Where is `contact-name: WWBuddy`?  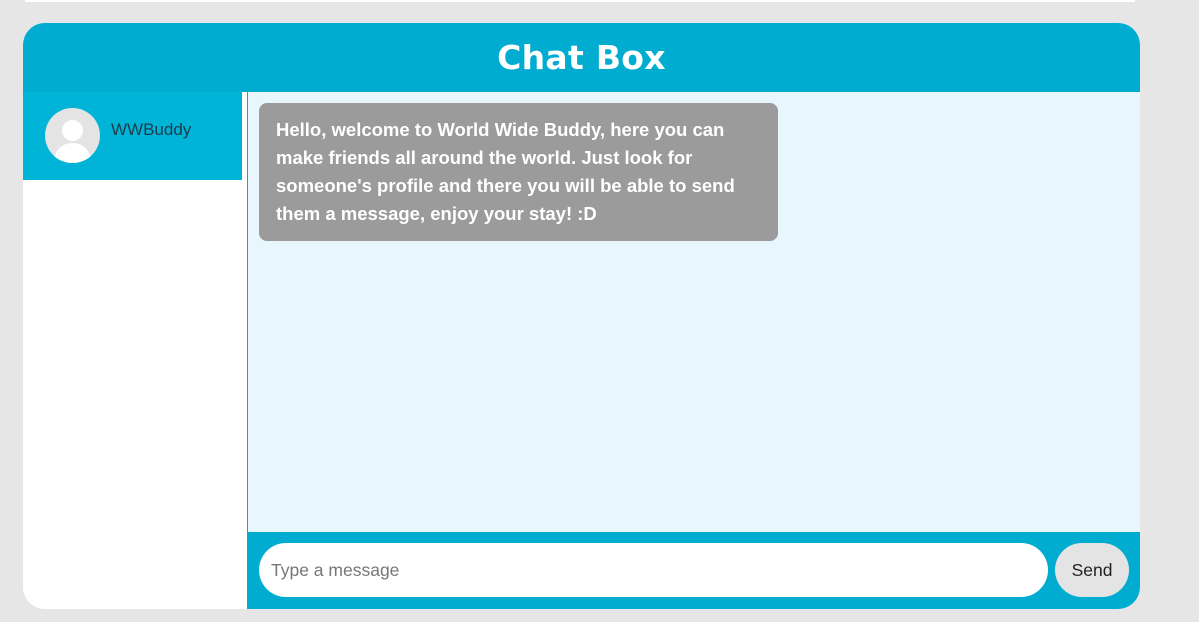
contact-name: WWBuddy is located at coordinates (151, 129).